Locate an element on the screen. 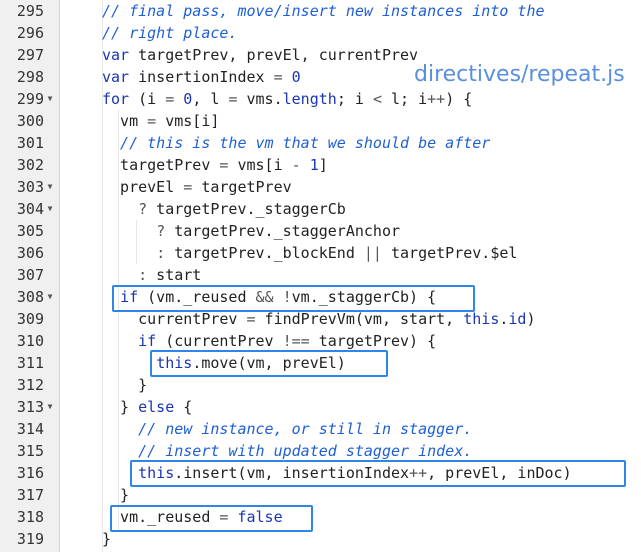 Image resolution: width=641 pixels, height=552 pixels. code-text: : start is located at coordinates (151, 275).